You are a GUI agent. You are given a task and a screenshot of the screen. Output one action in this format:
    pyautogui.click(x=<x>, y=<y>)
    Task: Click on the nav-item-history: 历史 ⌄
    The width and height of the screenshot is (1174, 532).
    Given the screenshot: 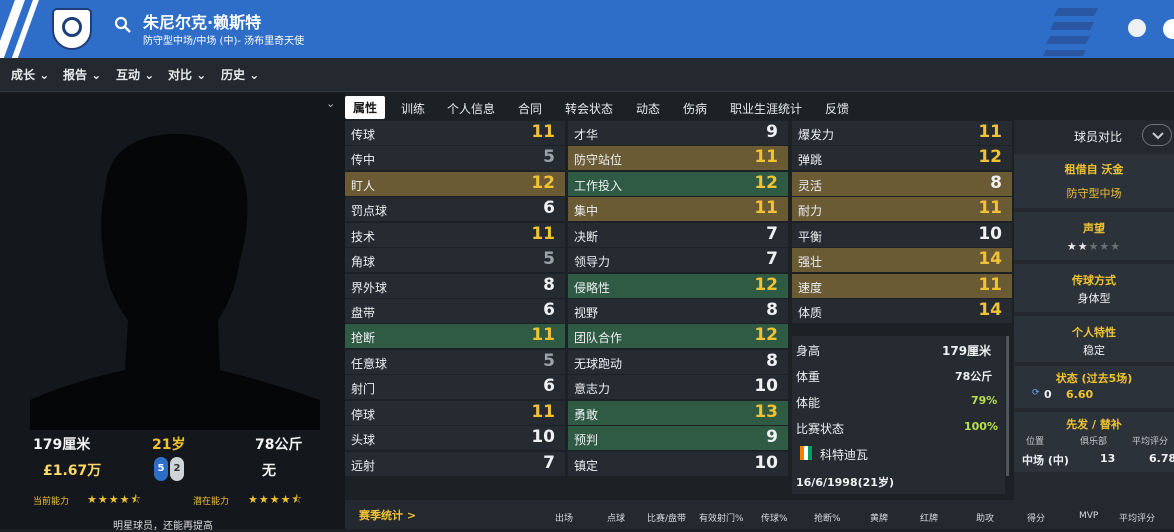 What is the action you would take?
    pyautogui.click(x=240, y=74)
    